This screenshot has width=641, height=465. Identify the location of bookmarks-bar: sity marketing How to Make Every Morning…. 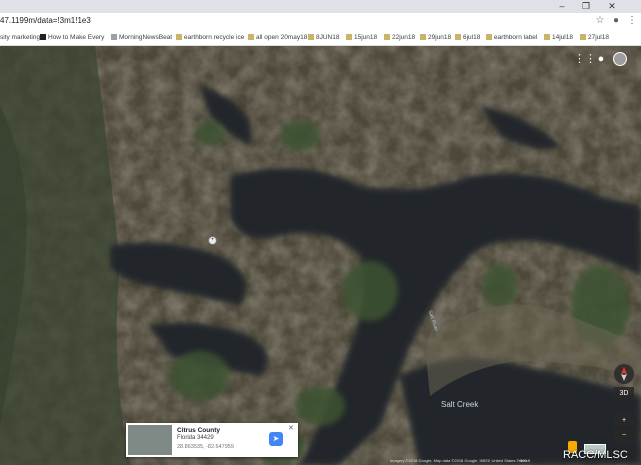
(320, 38).